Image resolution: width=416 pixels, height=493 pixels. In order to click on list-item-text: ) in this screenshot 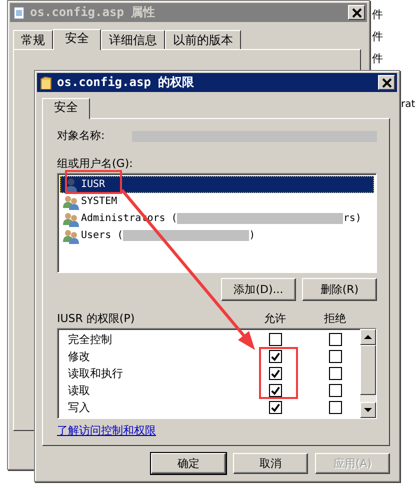, I will do `click(252, 235)`.